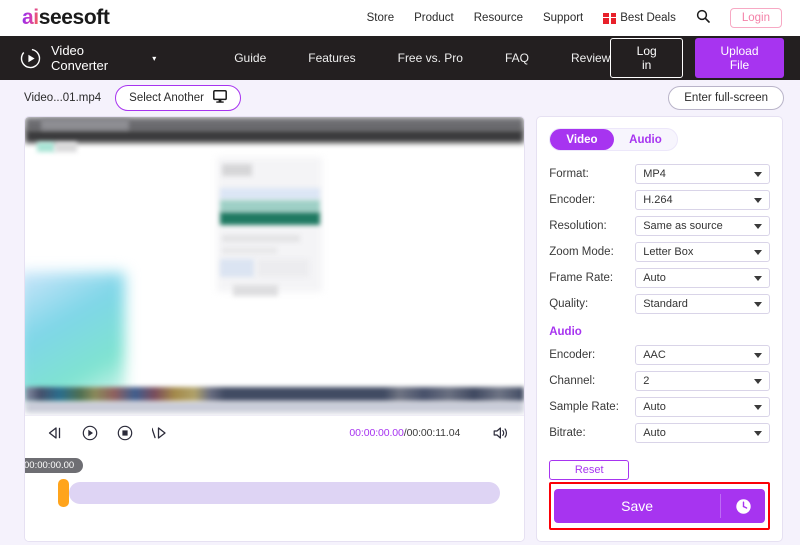 This screenshot has width=800, height=545. I want to click on gift-icon, so click(610, 18).